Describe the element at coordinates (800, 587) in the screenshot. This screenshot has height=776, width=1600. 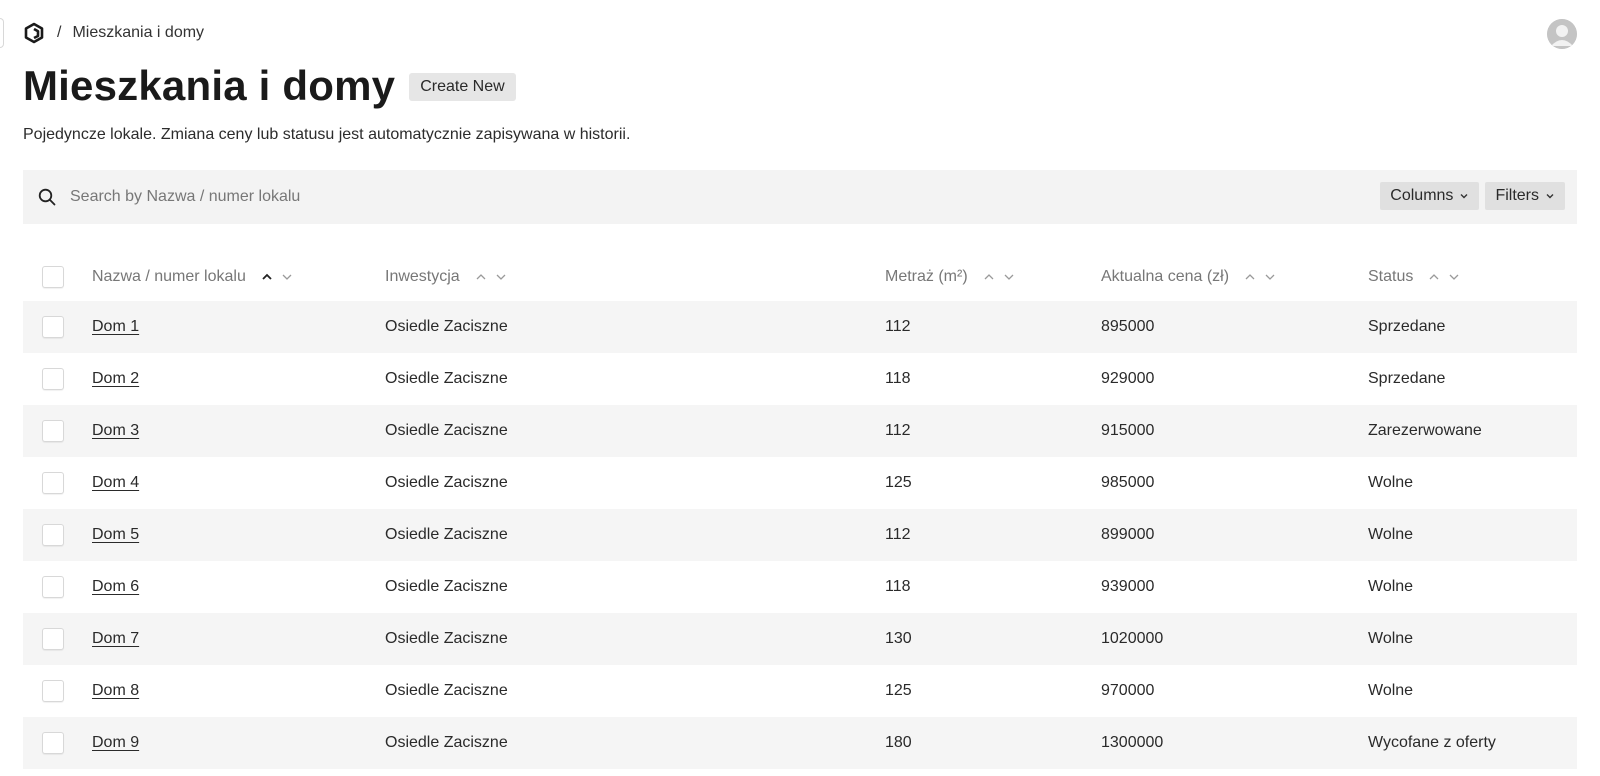
I see `table-row: Dom 6 Osiedle Zaciszne 118 939000 Wolne` at that location.